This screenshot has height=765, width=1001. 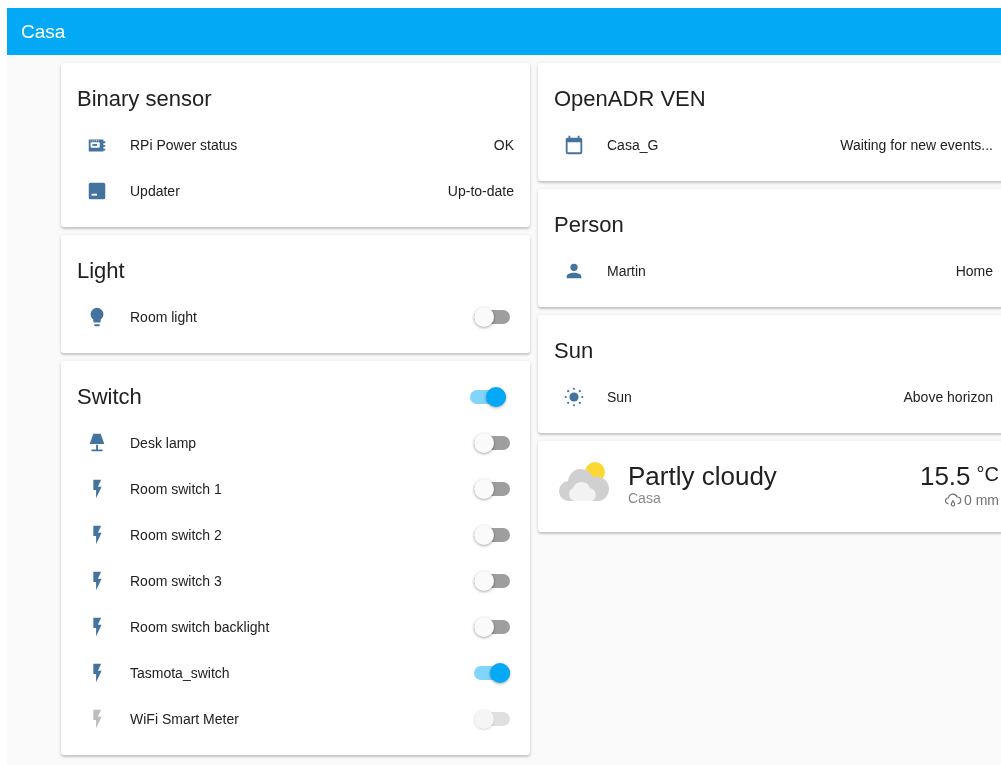 I want to click on entity-state: OK, so click(x=503, y=145).